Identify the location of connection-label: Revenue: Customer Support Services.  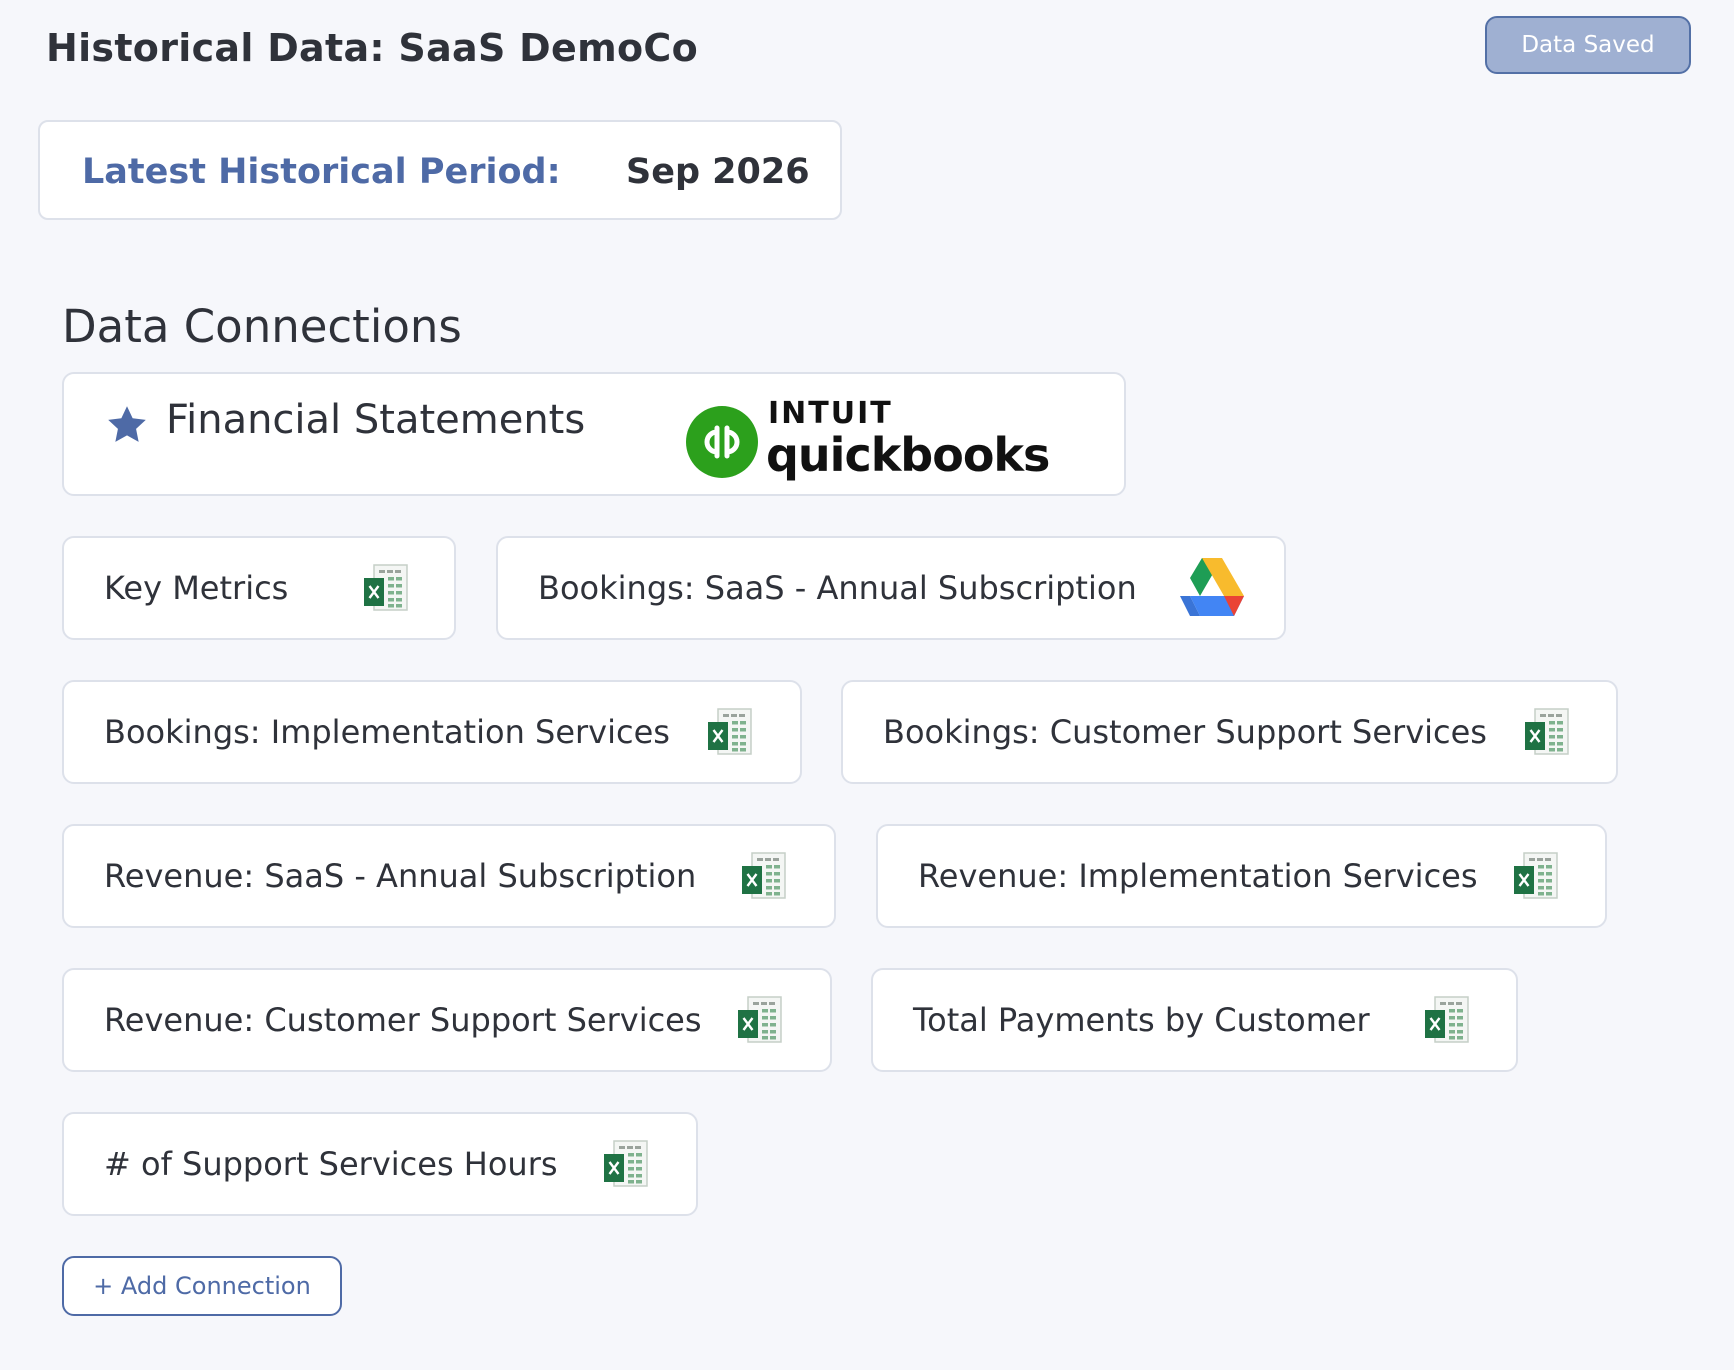
(403, 1020).